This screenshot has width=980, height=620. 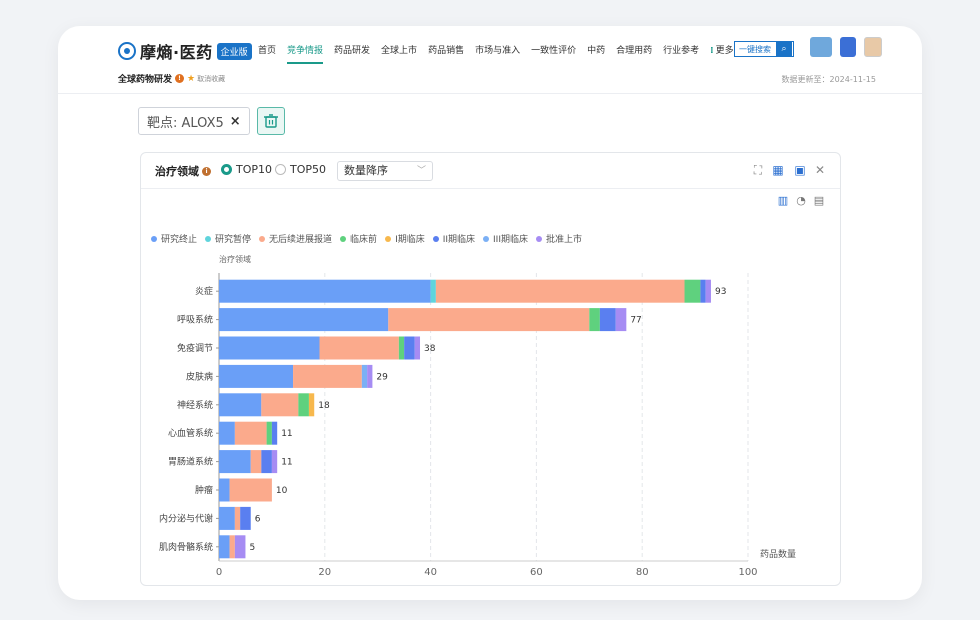 What do you see at coordinates (176, 52) in the screenshot?
I see `logo-text: 摩熵·医药` at bounding box center [176, 52].